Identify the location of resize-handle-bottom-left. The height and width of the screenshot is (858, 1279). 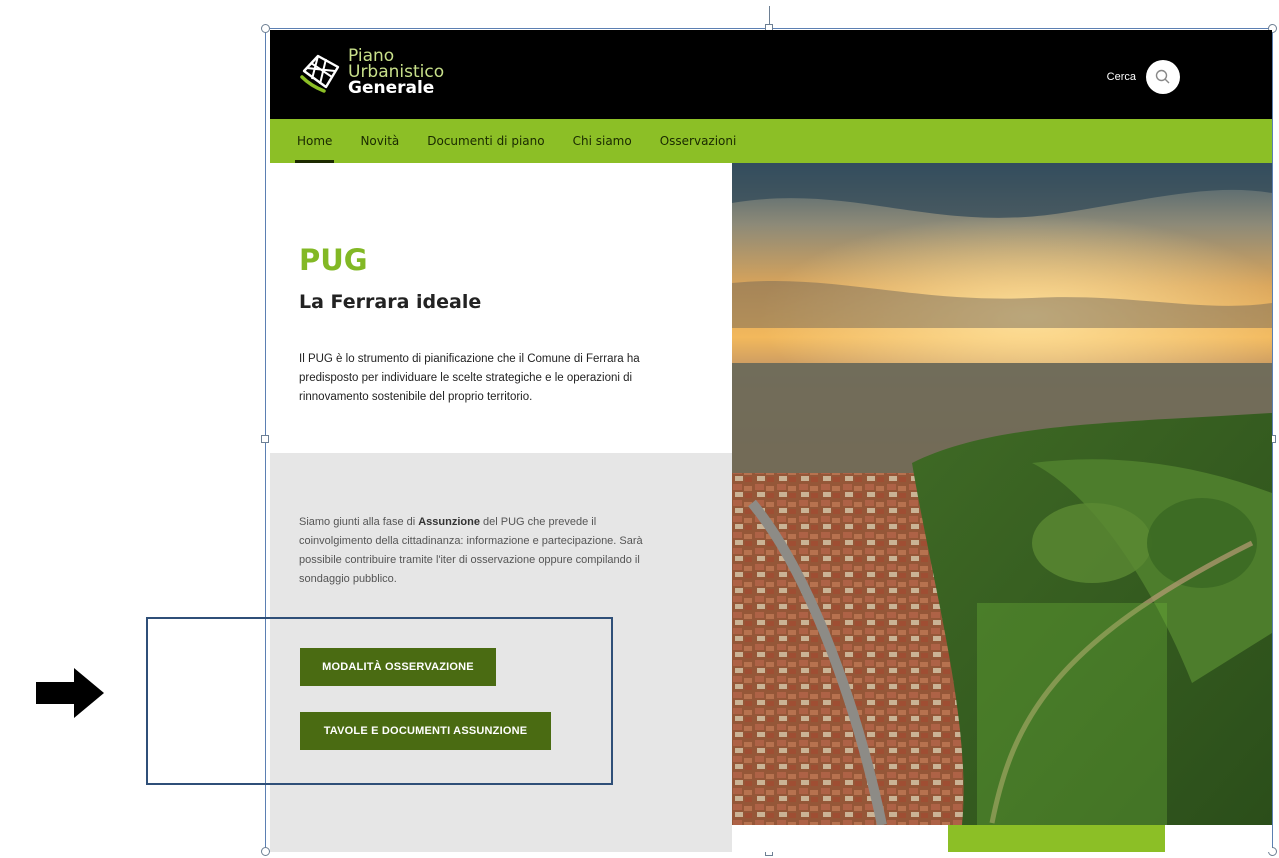
(265, 851).